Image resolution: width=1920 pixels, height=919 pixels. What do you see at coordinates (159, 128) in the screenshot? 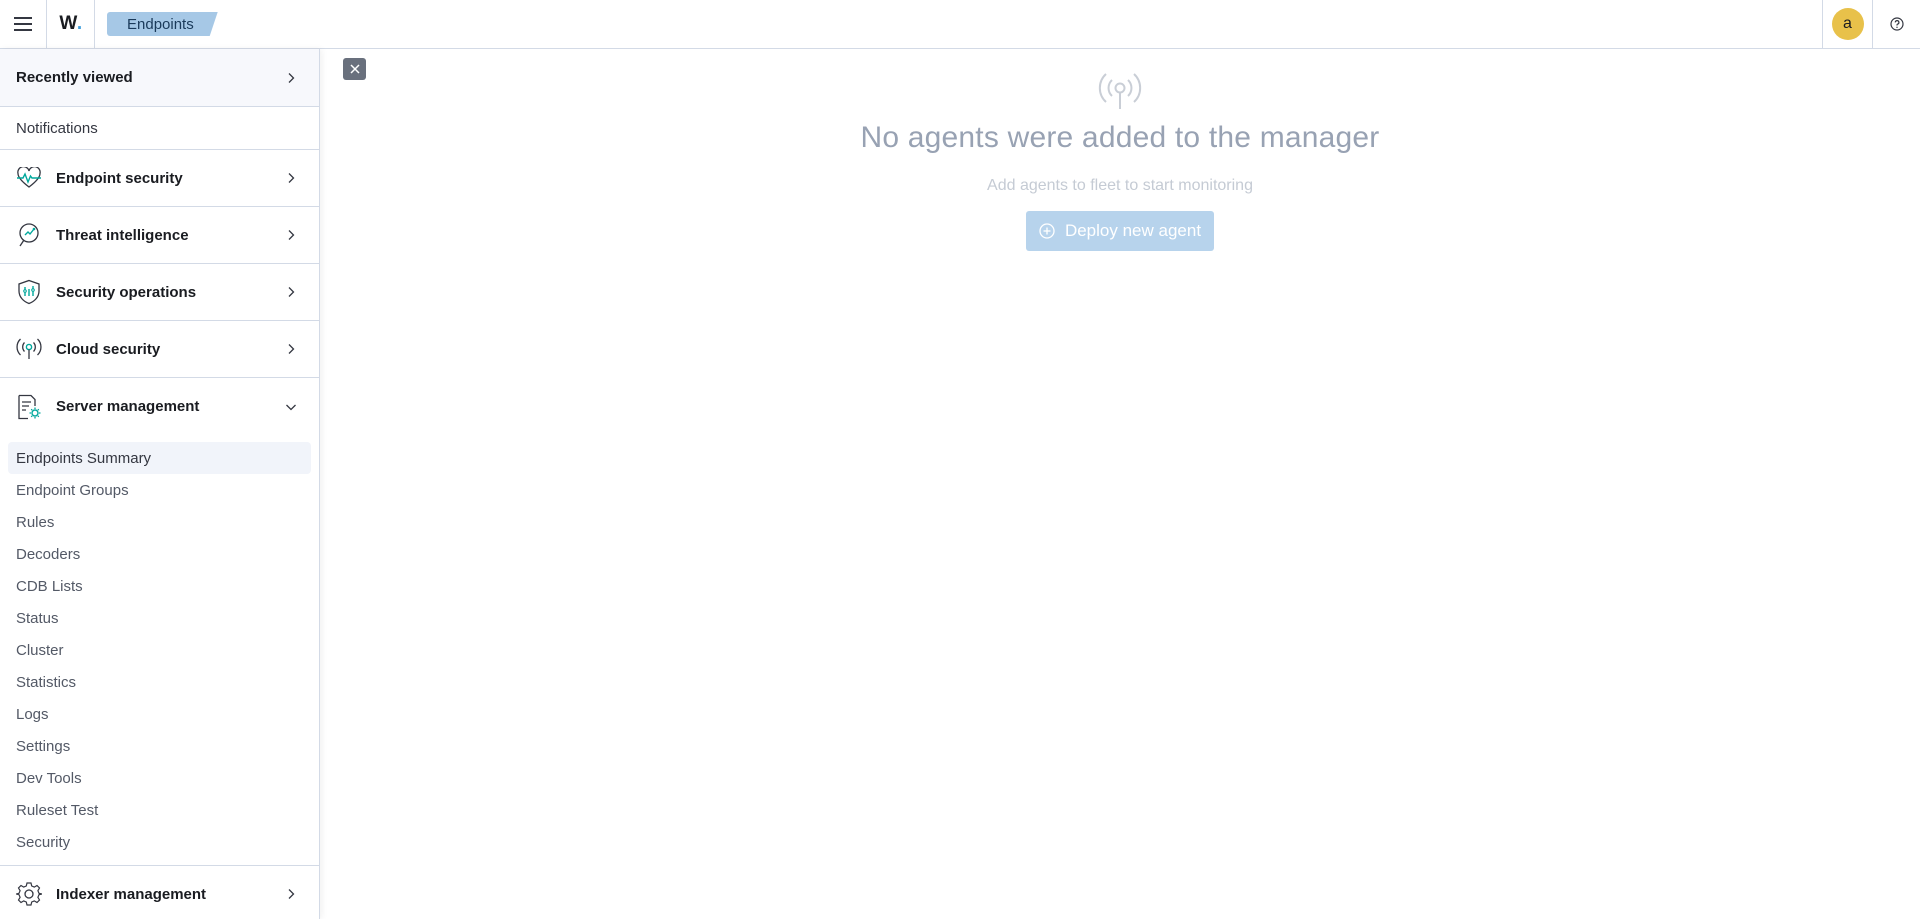
I see `nav-notifications: Notifications` at bounding box center [159, 128].